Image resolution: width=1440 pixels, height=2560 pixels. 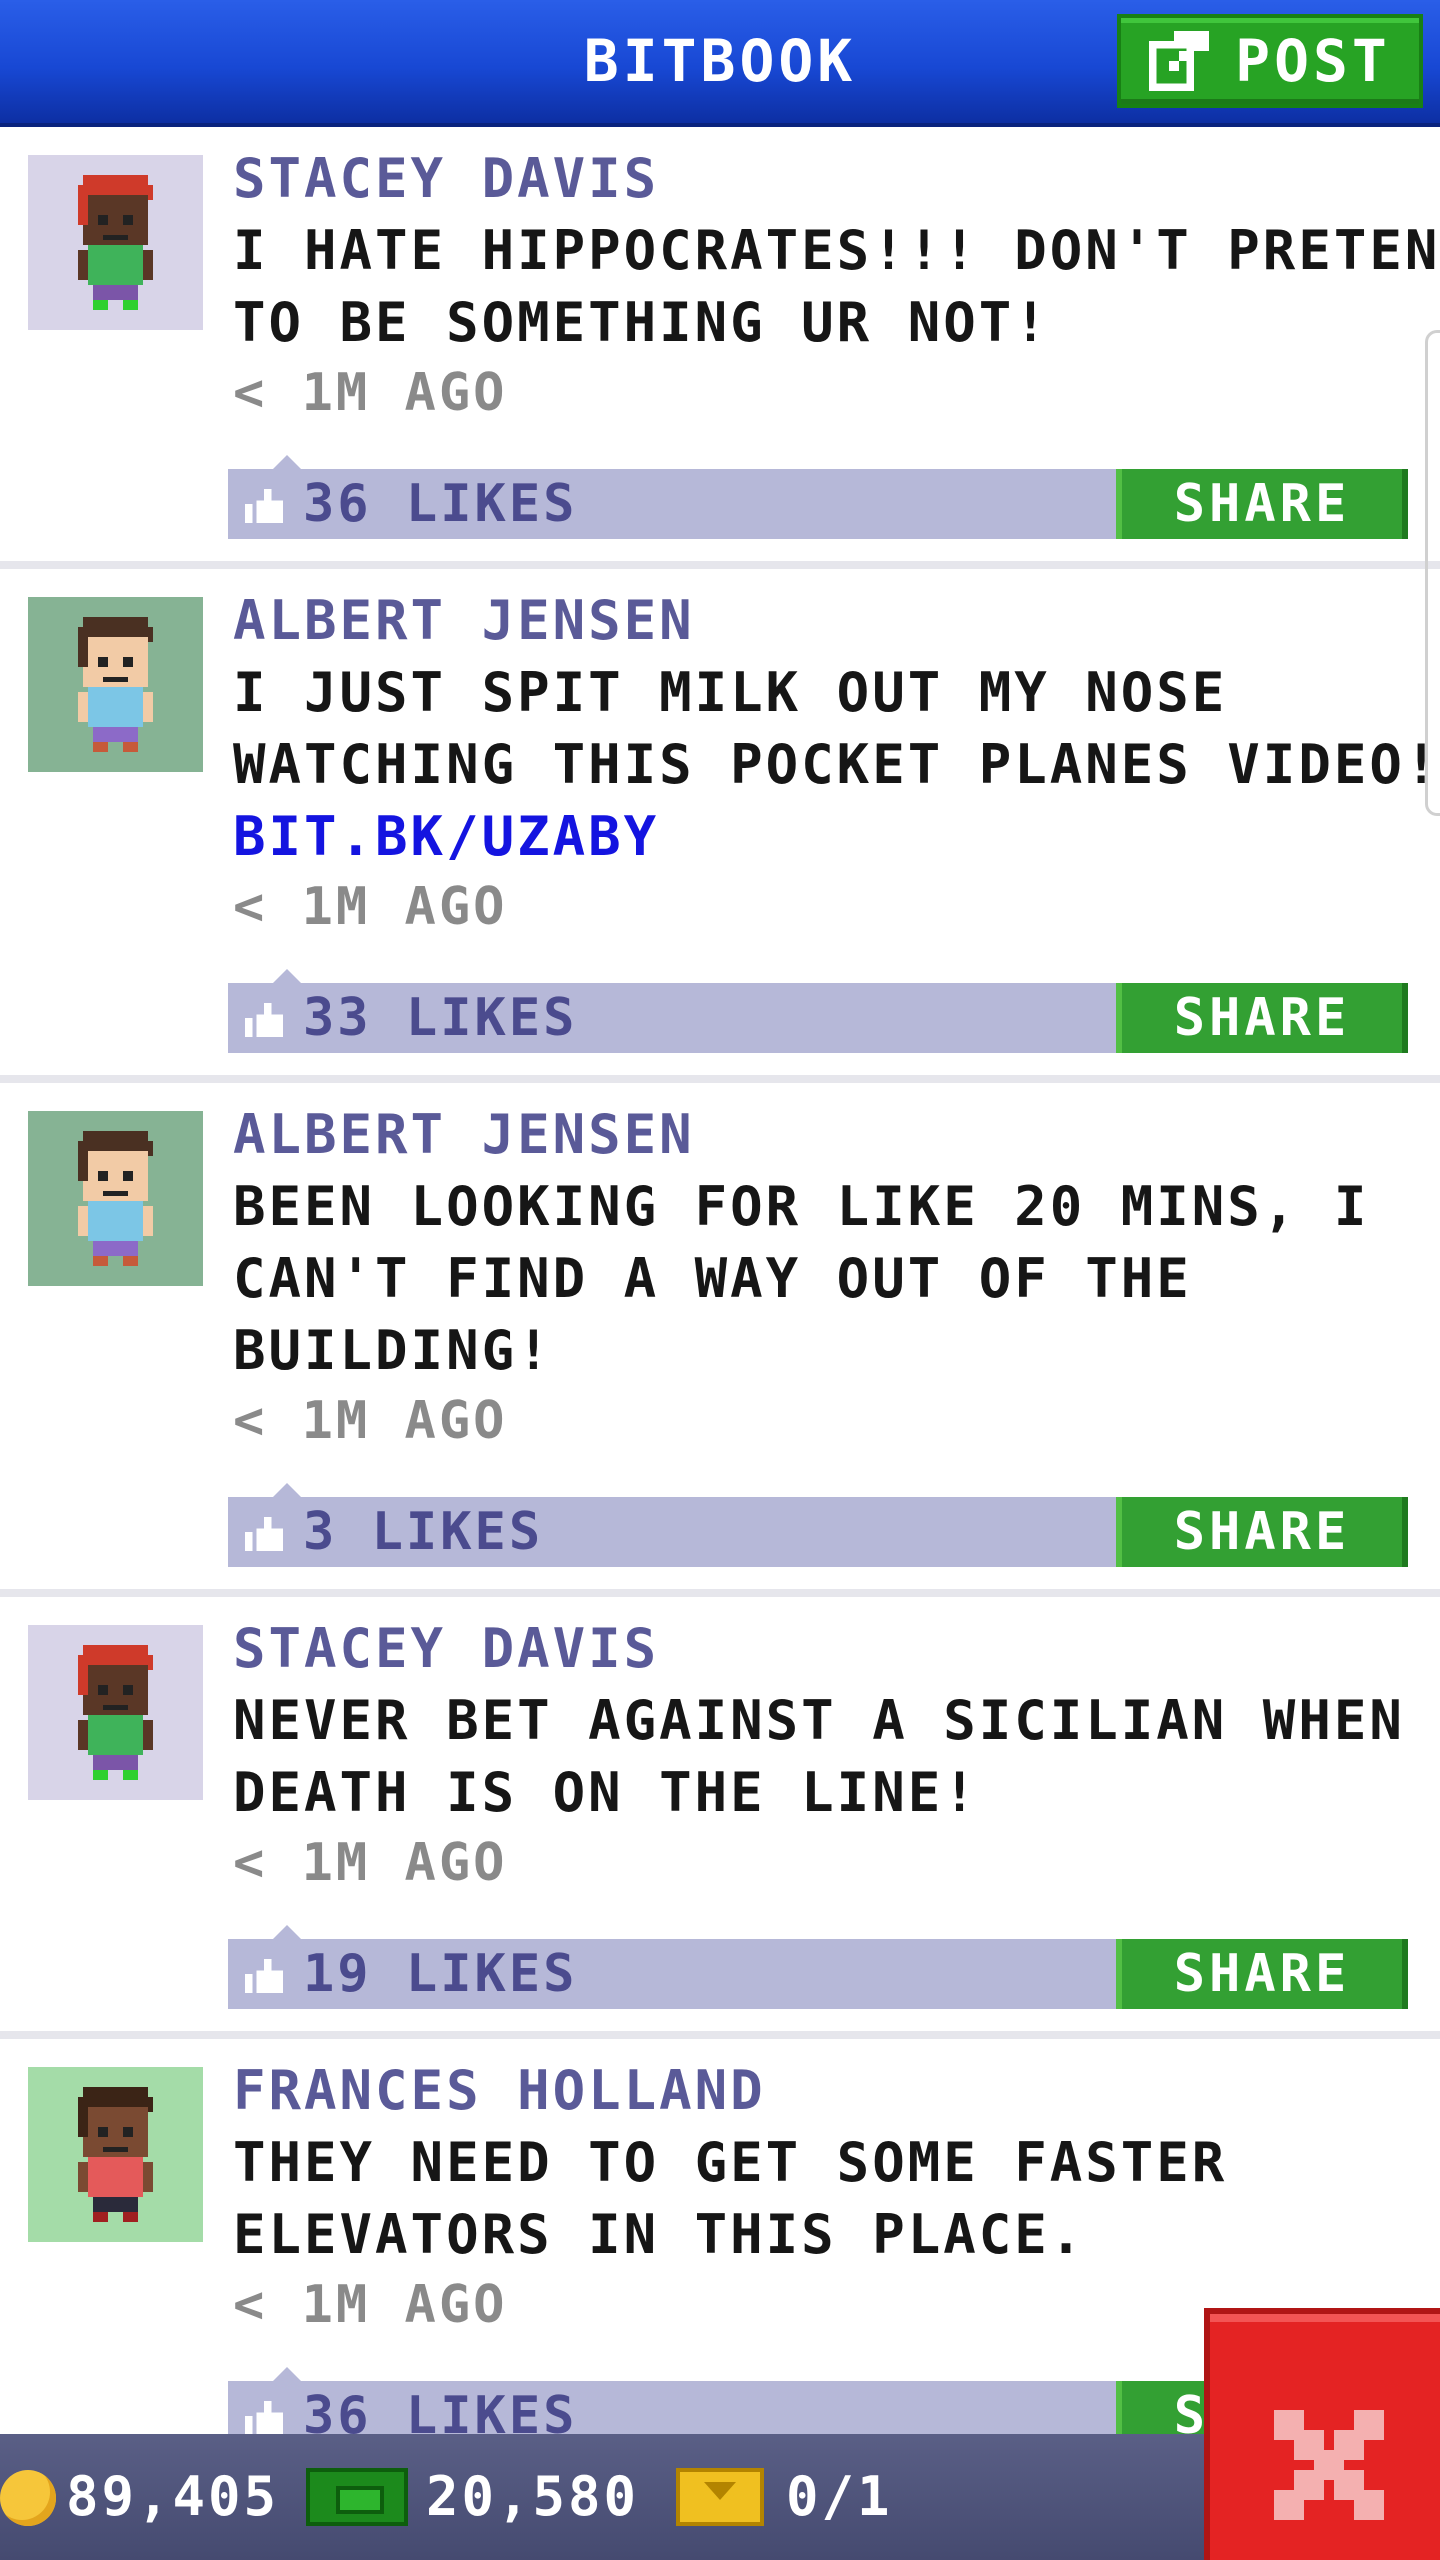 What do you see at coordinates (720, 2497) in the screenshot?
I see `ticket-icon` at bounding box center [720, 2497].